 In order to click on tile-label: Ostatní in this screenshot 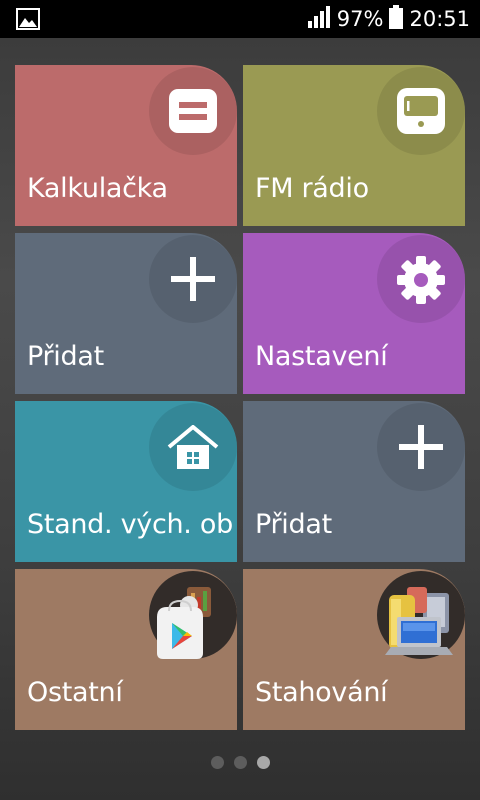, I will do `click(75, 692)`.